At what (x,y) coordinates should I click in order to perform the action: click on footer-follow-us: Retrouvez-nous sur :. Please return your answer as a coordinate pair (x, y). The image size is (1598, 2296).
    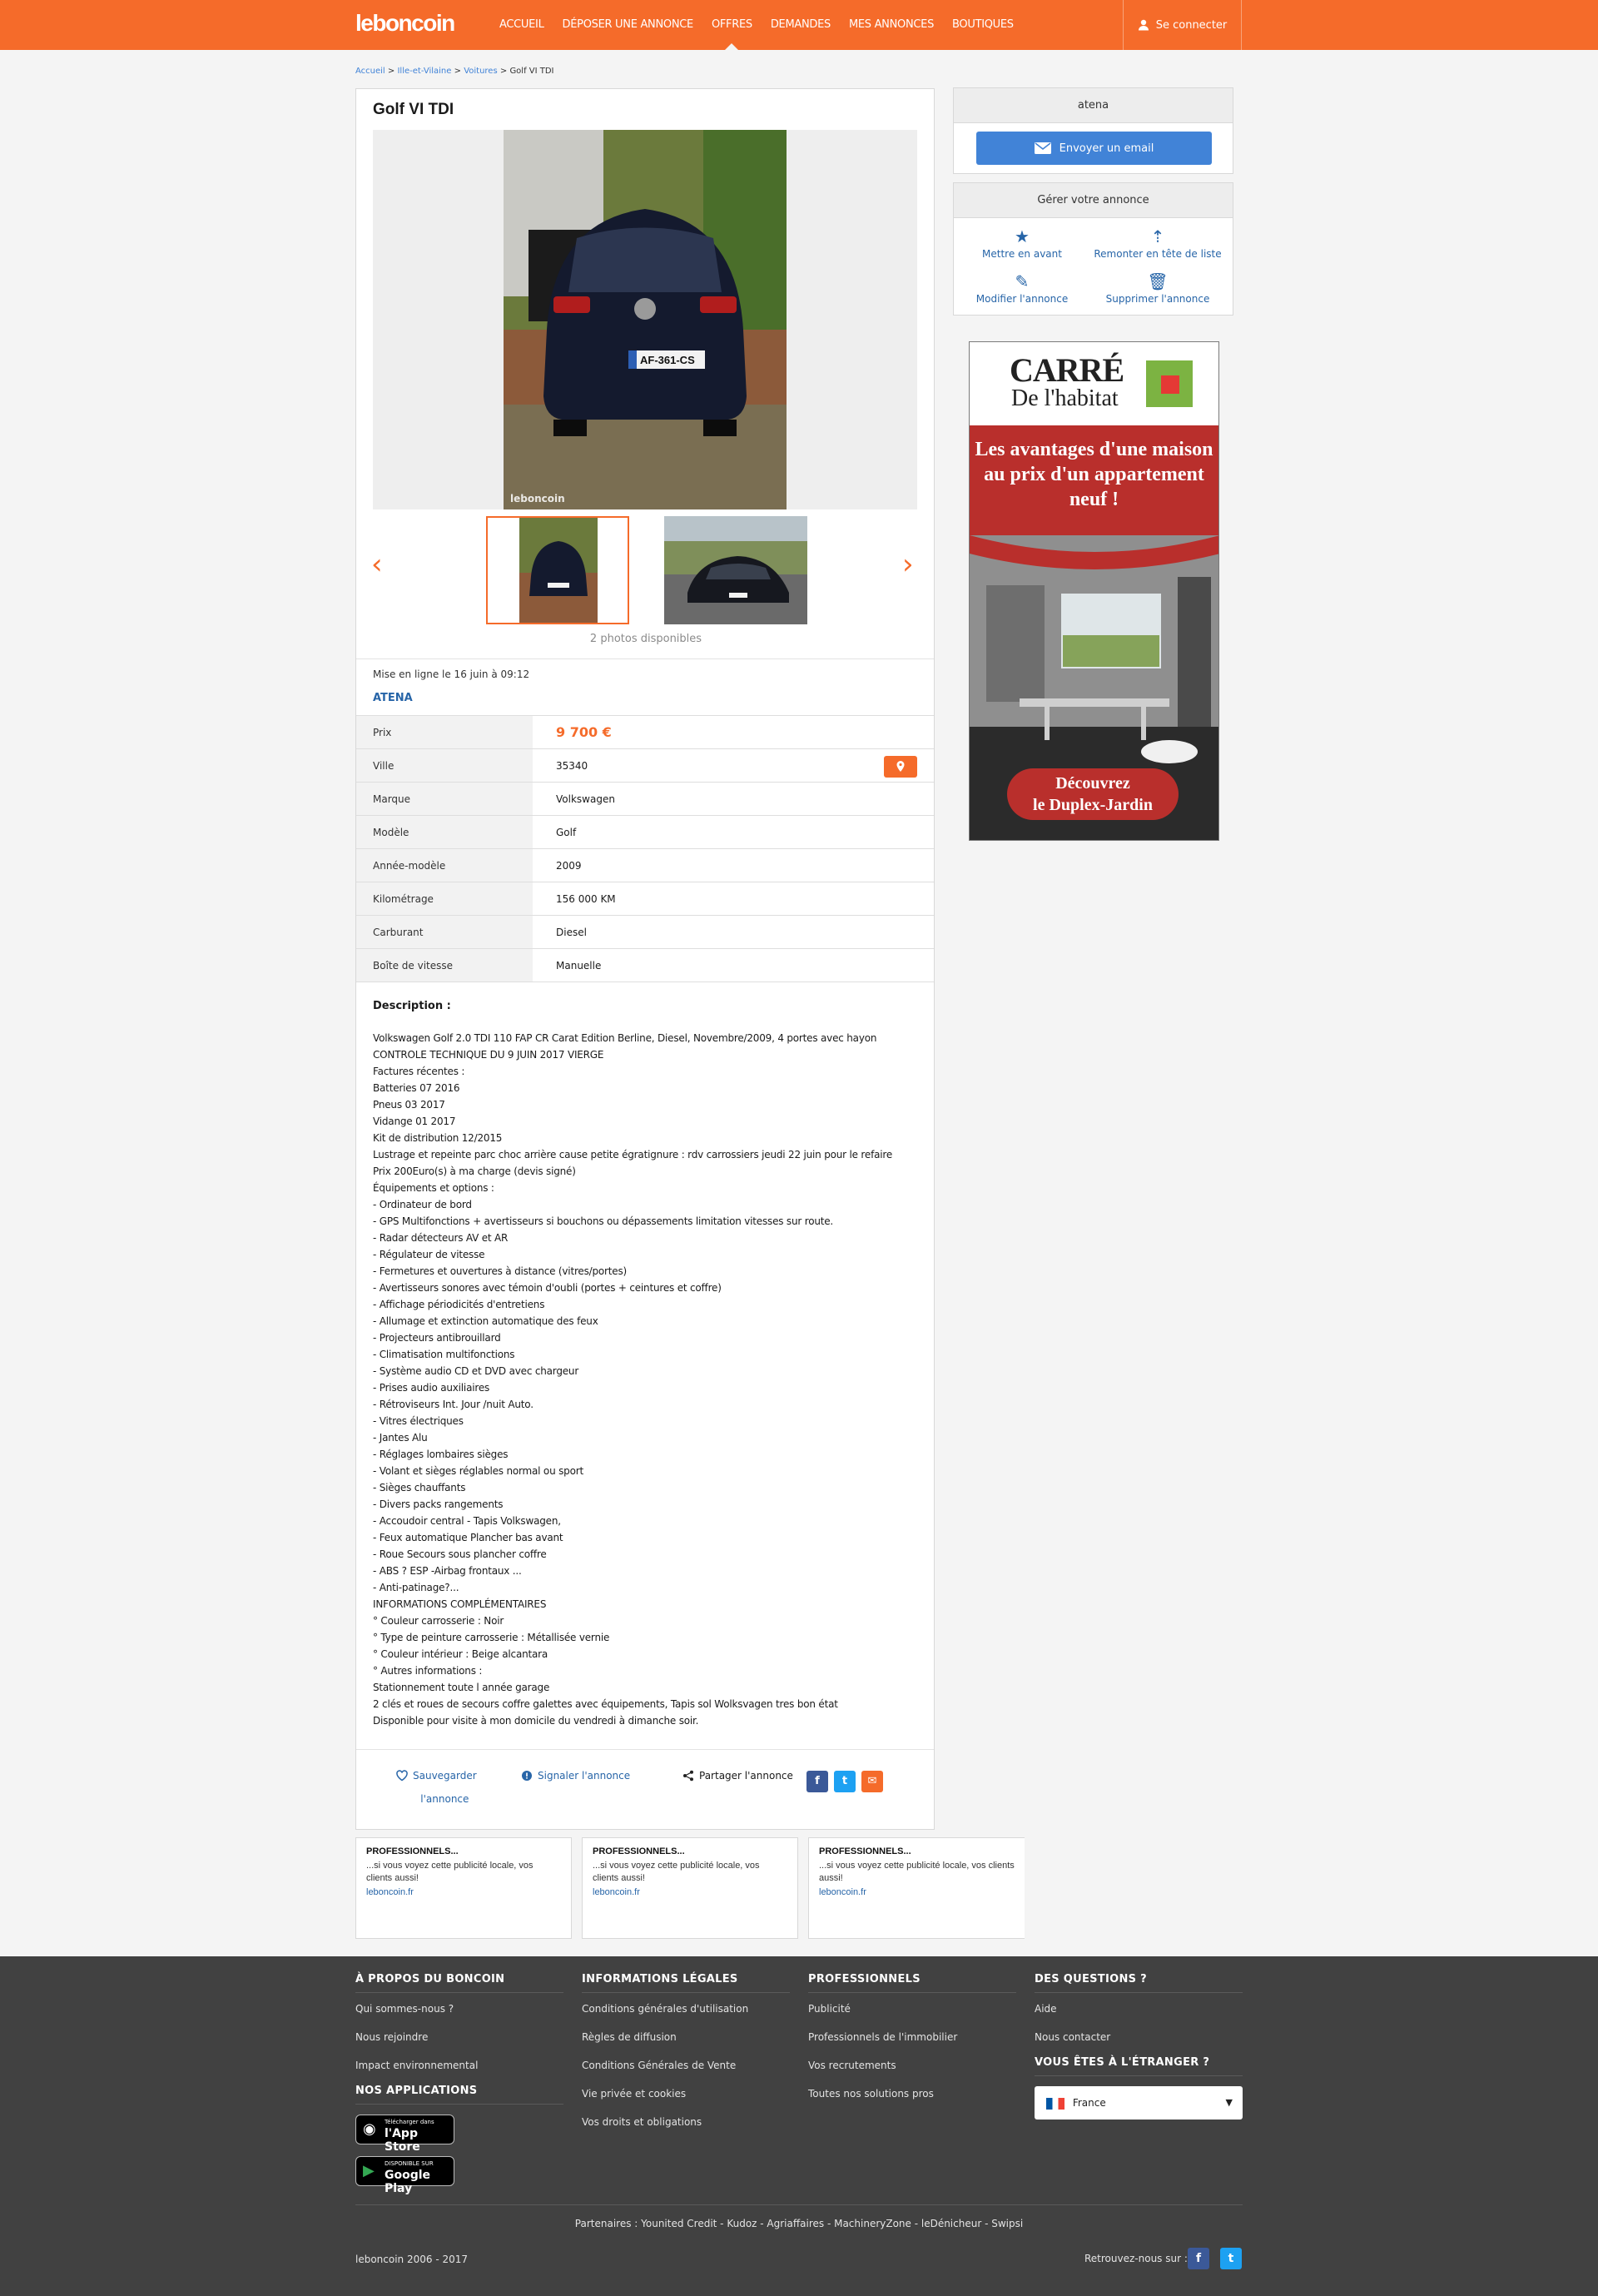
    Looking at the image, I should click on (1136, 2258).